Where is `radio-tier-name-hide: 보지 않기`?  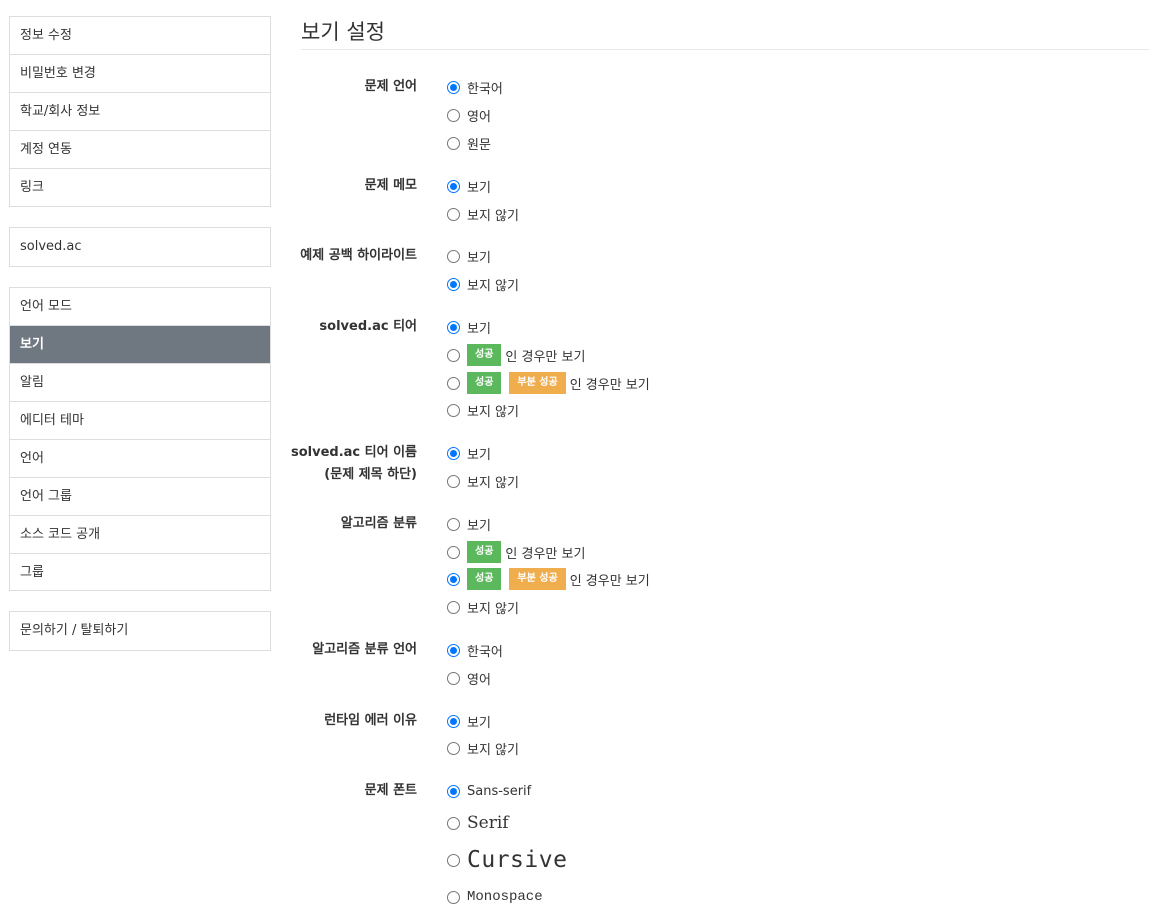 radio-tier-name-hide: 보지 않기 is located at coordinates (483, 481).